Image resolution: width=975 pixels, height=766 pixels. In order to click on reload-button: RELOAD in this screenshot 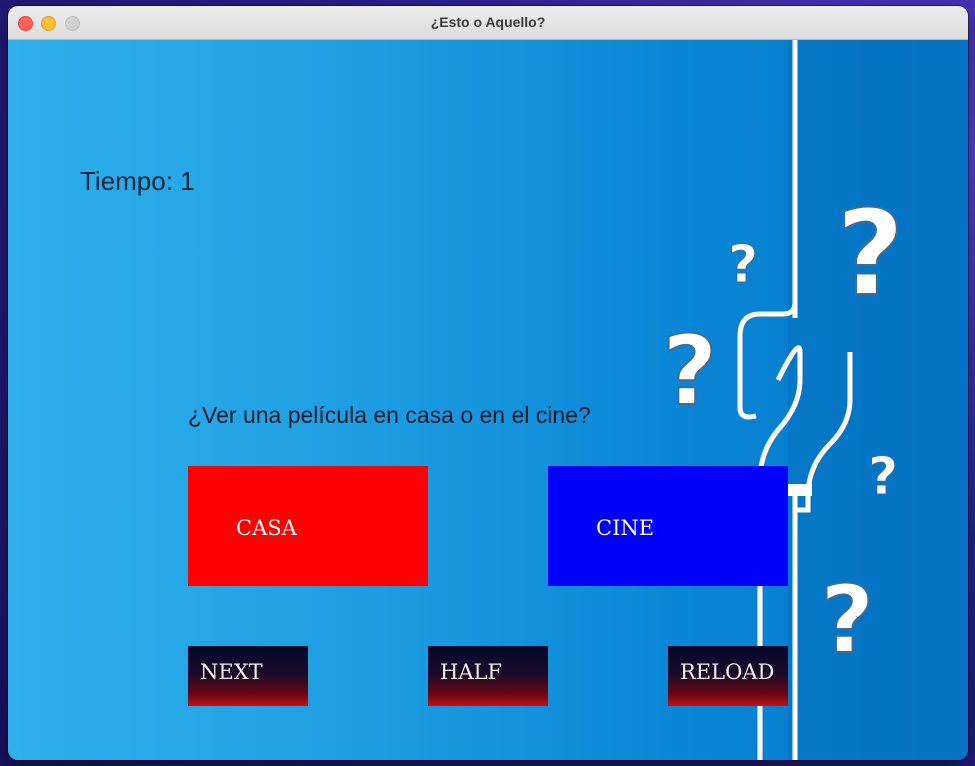, I will do `click(728, 676)`.